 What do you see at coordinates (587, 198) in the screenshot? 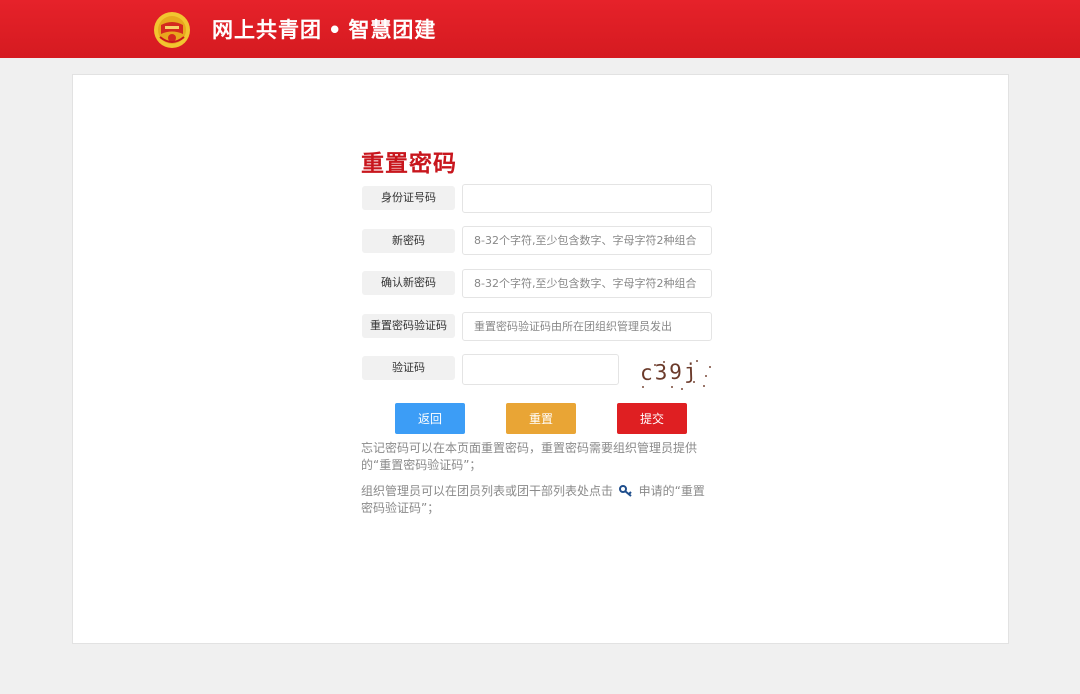
I see `id-number-input` at bounding box center [587, 198].